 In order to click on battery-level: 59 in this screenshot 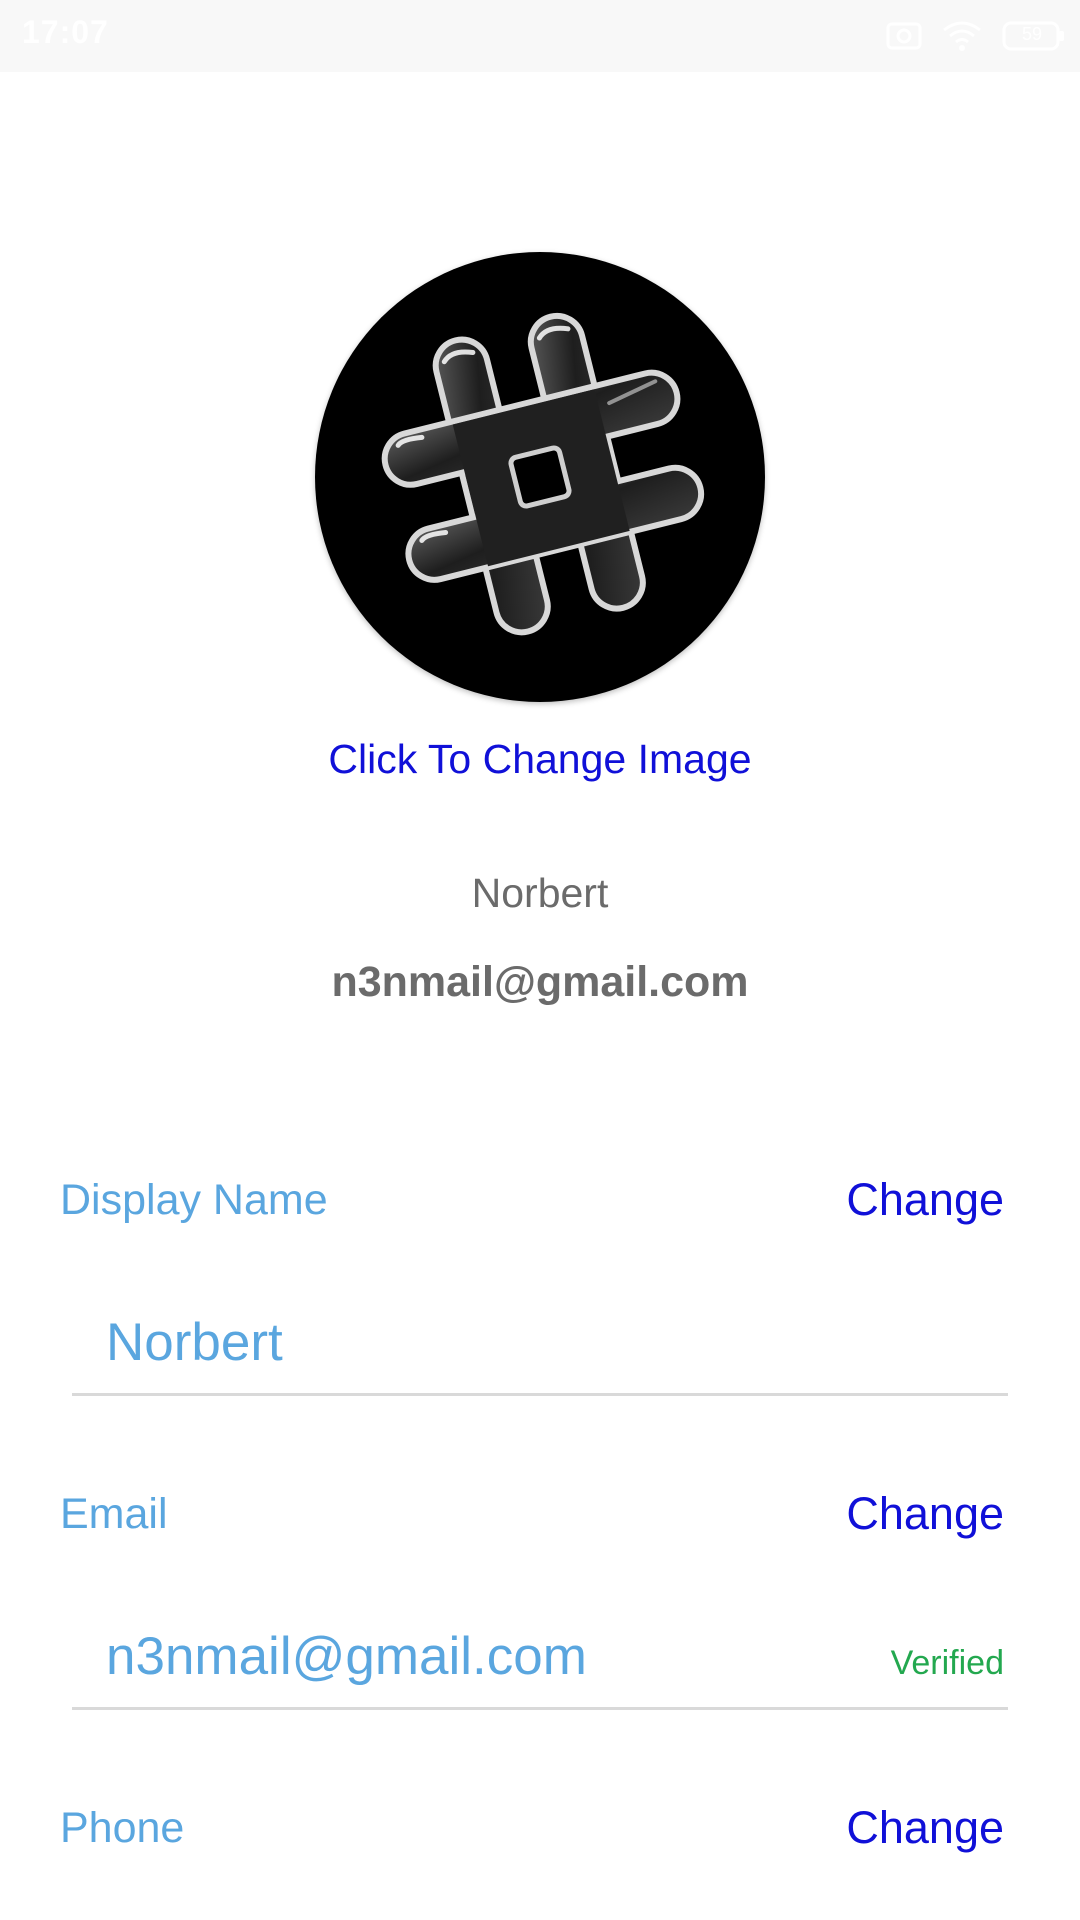, I will do `click(1032, 34)`.